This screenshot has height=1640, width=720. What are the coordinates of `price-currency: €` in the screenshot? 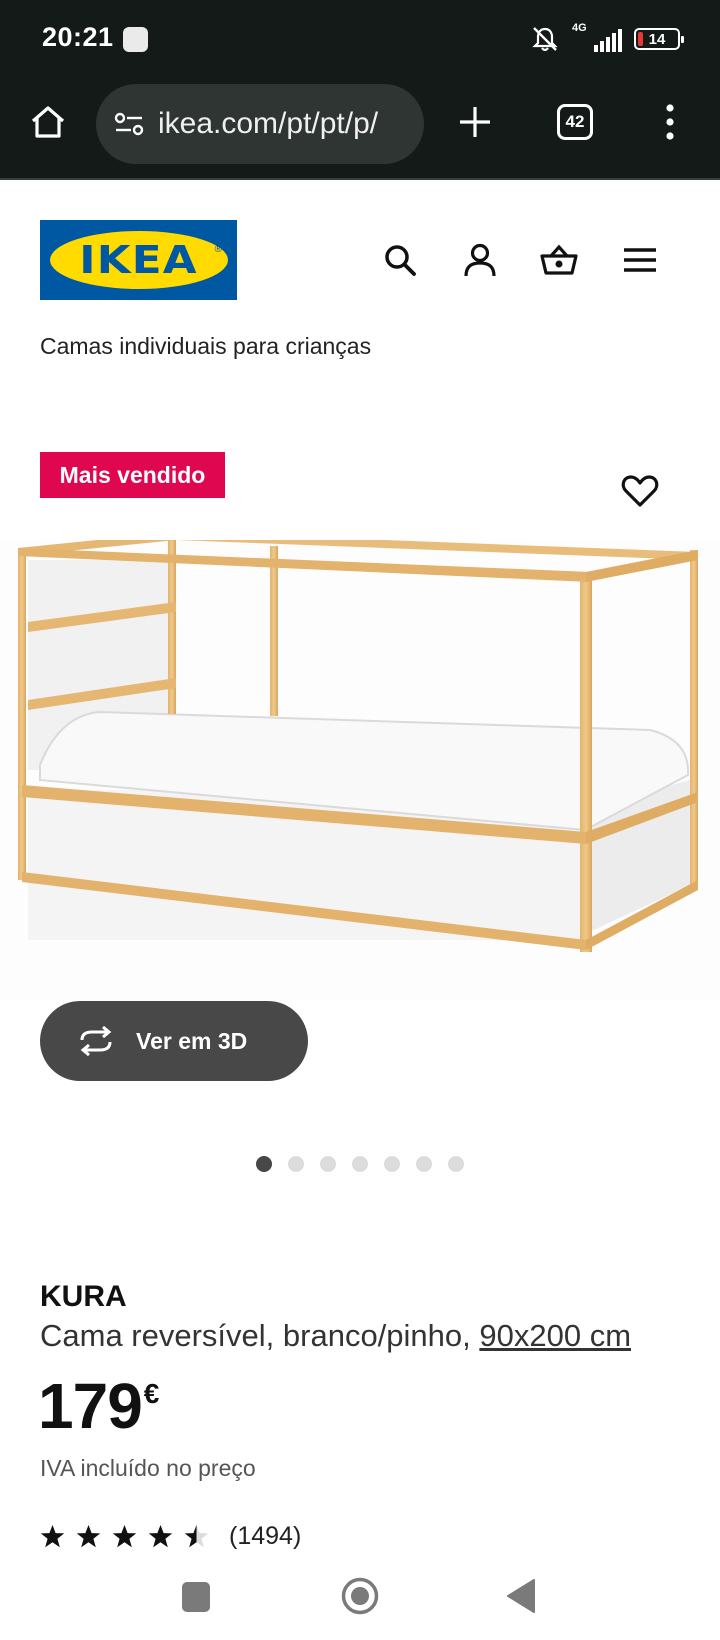 It's located at (151, 1393).